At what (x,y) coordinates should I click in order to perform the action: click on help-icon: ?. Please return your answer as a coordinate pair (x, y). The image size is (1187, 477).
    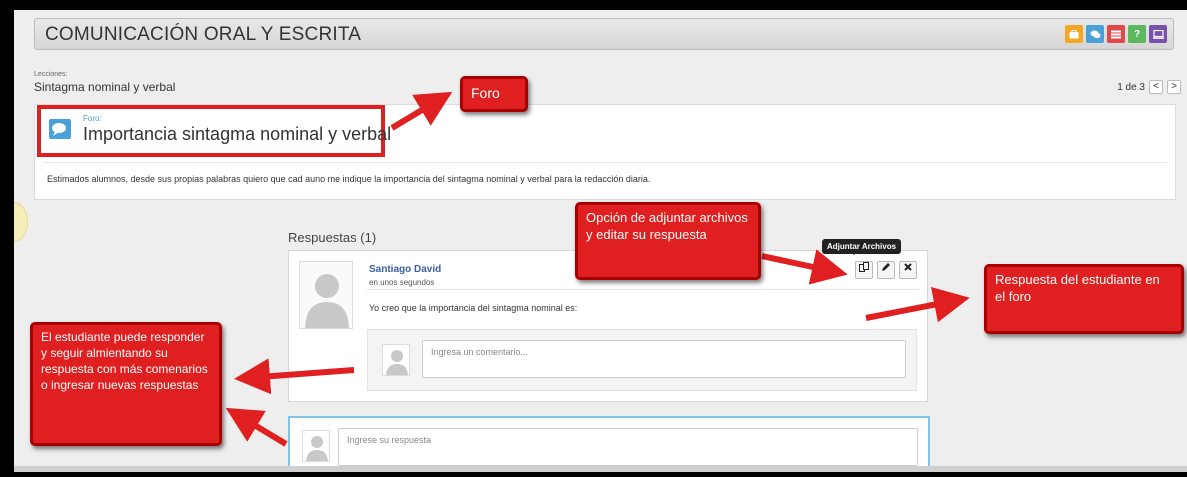
    Looking at the image, I should click on (1137, 34).